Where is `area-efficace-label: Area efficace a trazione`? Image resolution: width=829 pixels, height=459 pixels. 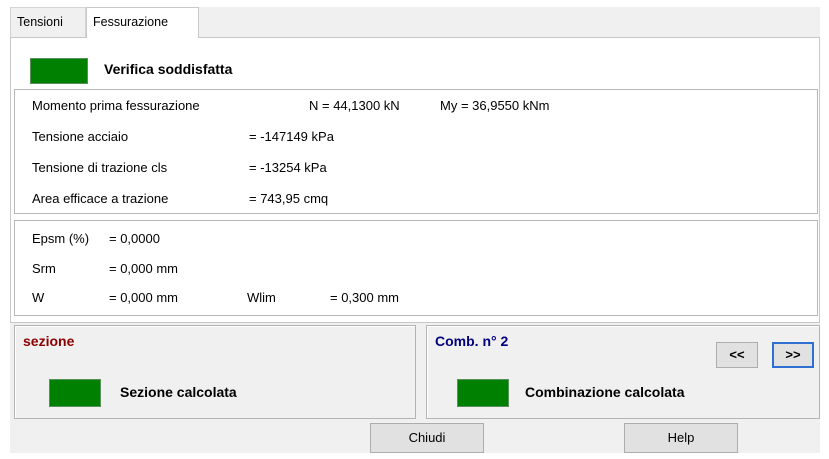 area-efficace-label: Area efficace a trazione is located at coordinates (100, 198).